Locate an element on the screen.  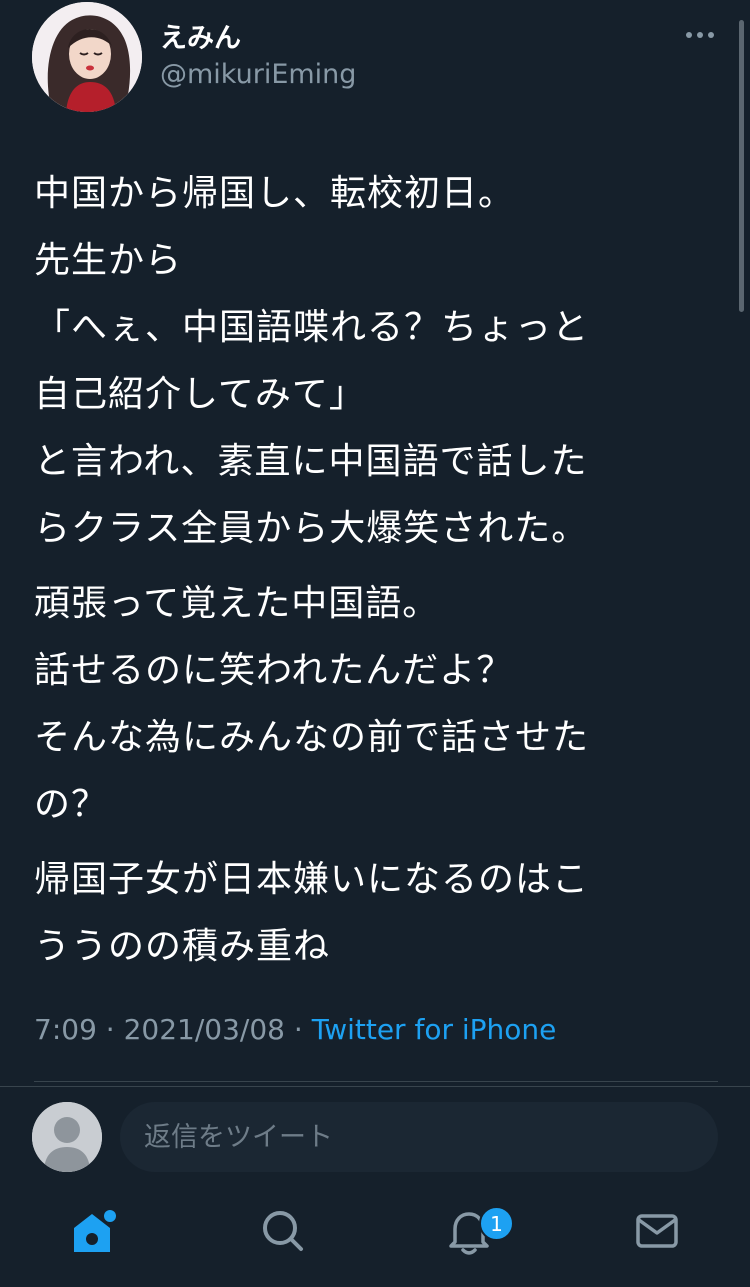
tab-home is located at coordinates (94, 1230).